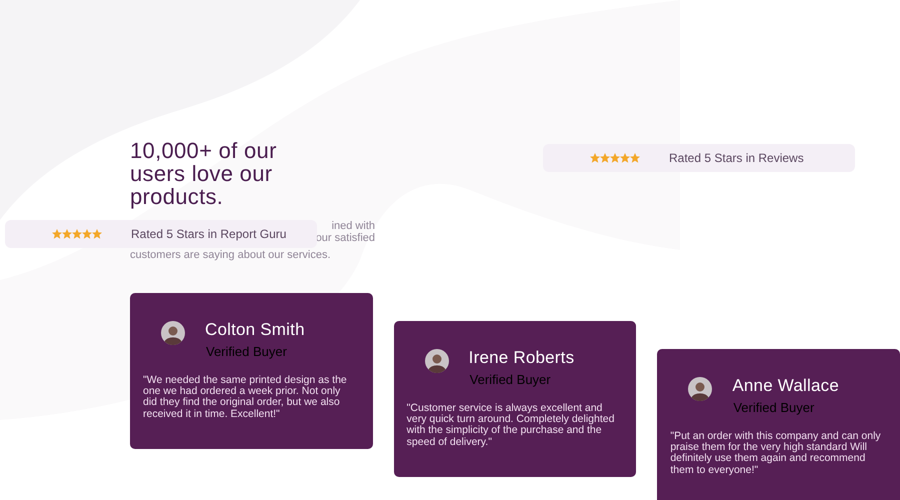  Describe the element at coordinates (255, 330) in the screenshot. I see `reviewer-name: Colton Smith` at that location.